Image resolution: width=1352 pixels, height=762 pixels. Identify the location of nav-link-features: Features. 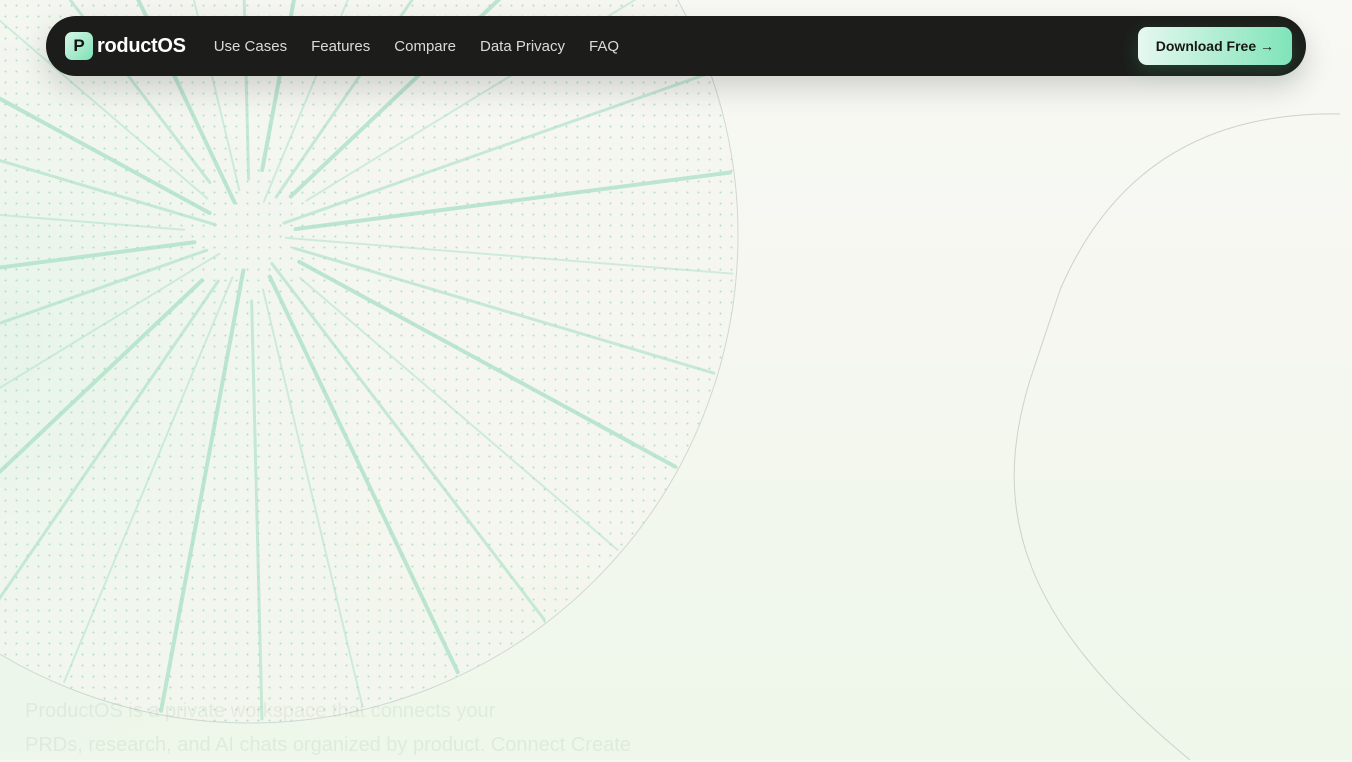
(340, 46).